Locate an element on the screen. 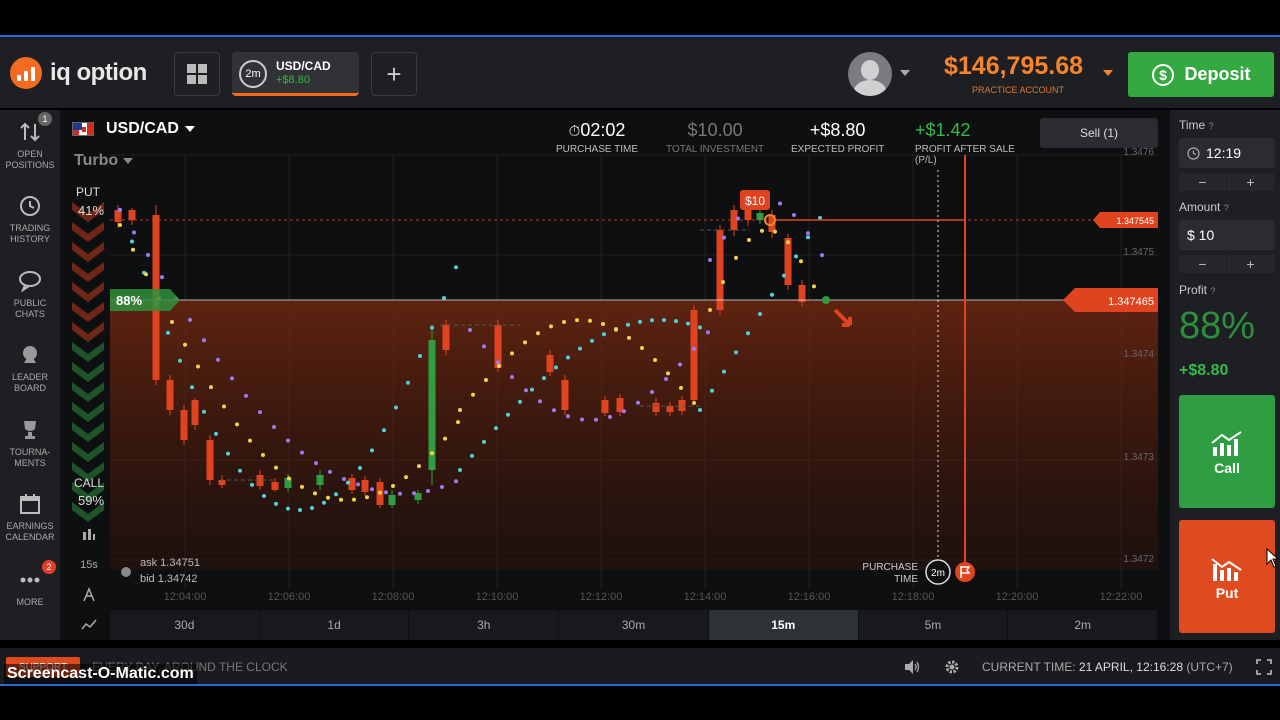 The width and height of the screenshot is (1280, 720). sidebar-item-earnings-calendar: EARNINGS CALENDAR is located at coordinates (30, 516).